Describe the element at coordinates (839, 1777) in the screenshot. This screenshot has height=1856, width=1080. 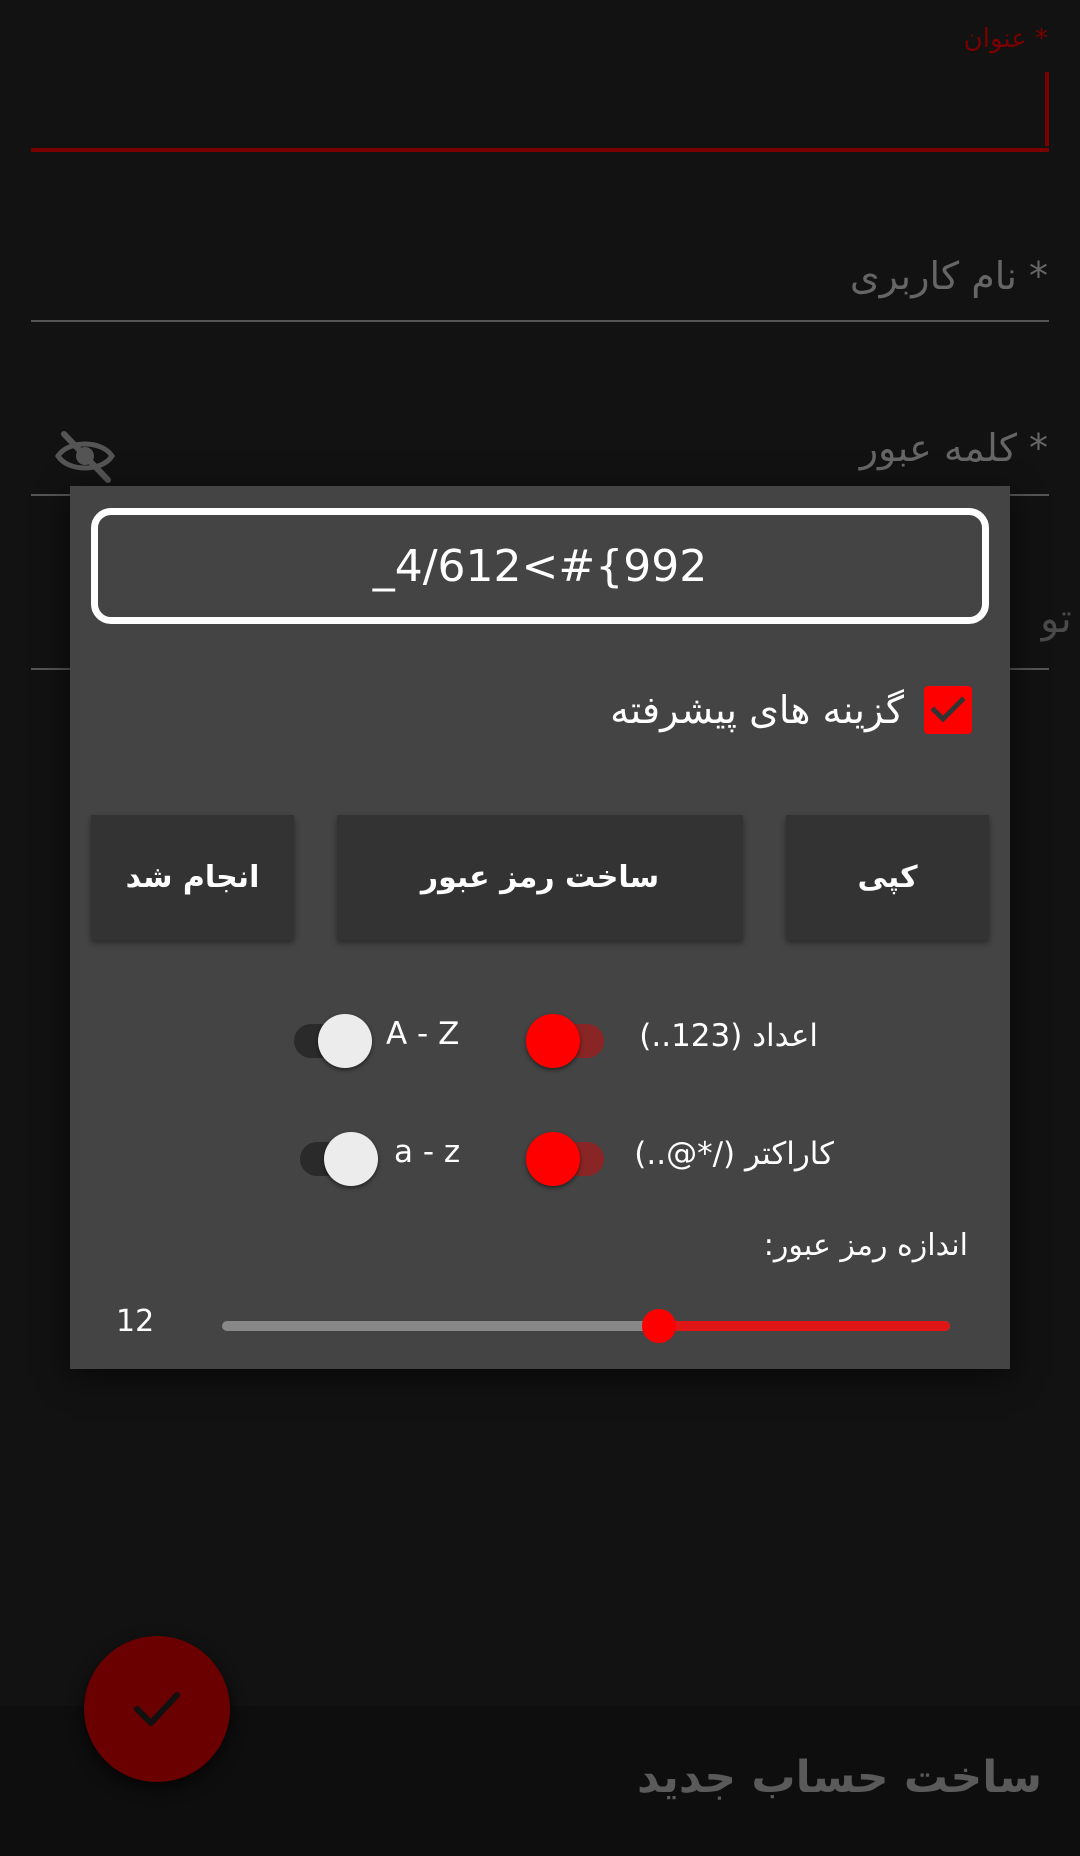
I see `screen-title: ساخت حساب جدید` at that location.